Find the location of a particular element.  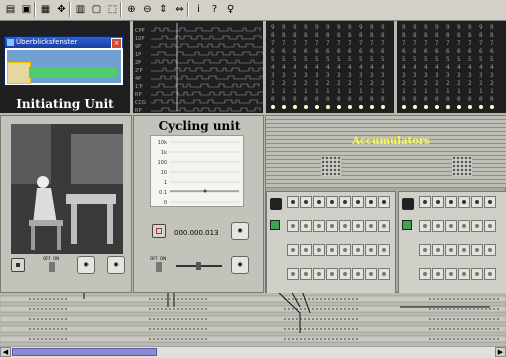

overview-titlebar: Überblicksfenster × is located at coordinates (64, 43).